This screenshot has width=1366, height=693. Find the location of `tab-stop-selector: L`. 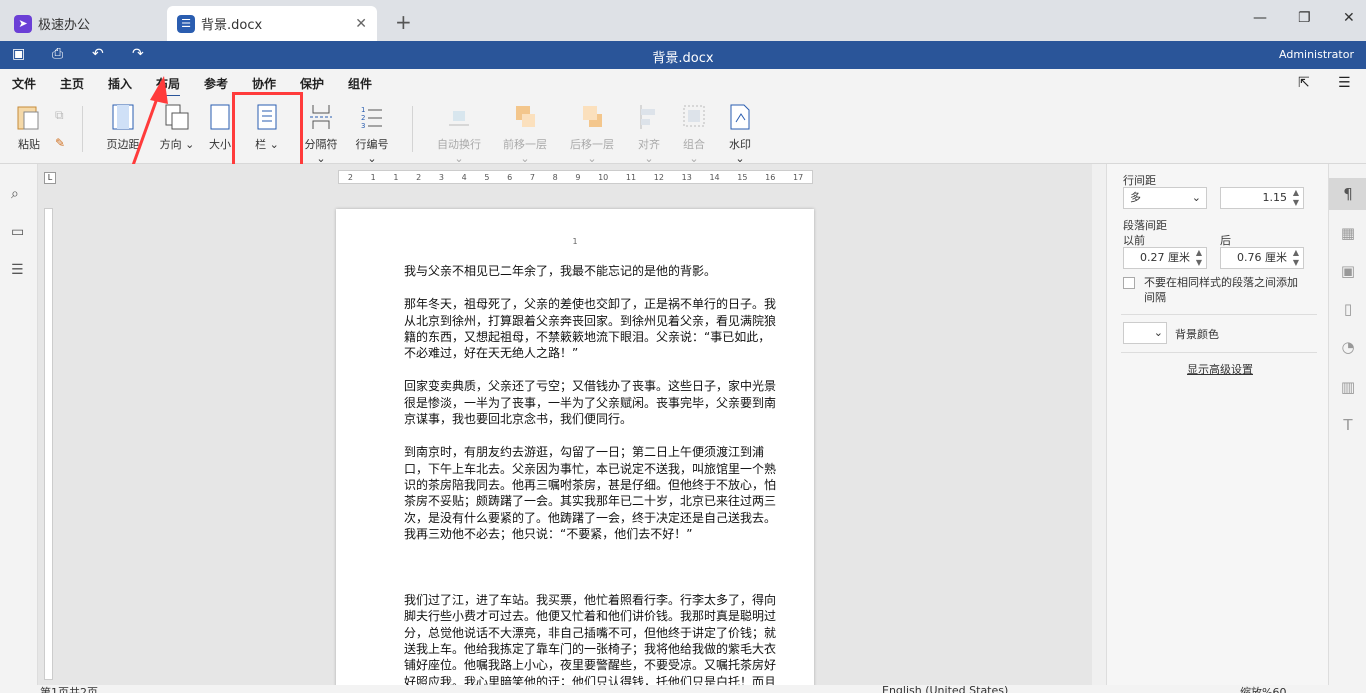

tab-stop-selector: L is located at coordinates (50, 178).